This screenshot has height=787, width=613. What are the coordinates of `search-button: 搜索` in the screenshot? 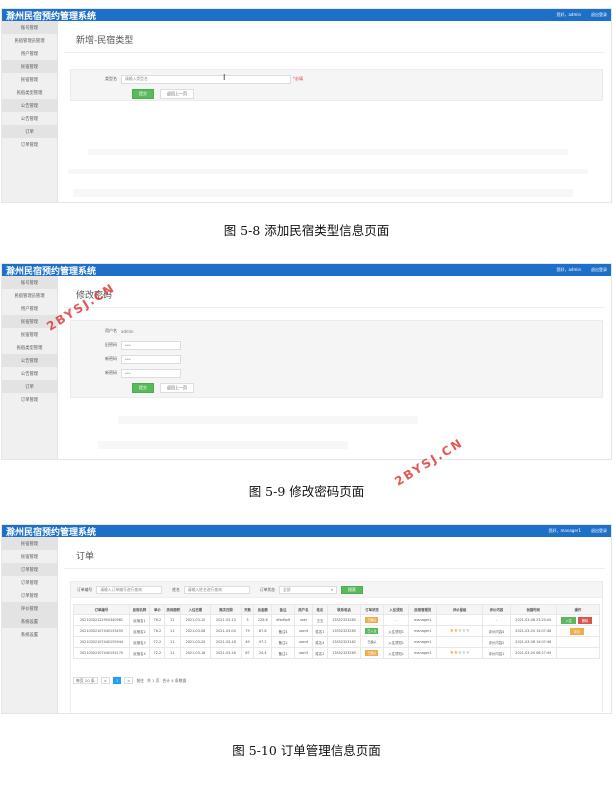 It's located at (351, 589).